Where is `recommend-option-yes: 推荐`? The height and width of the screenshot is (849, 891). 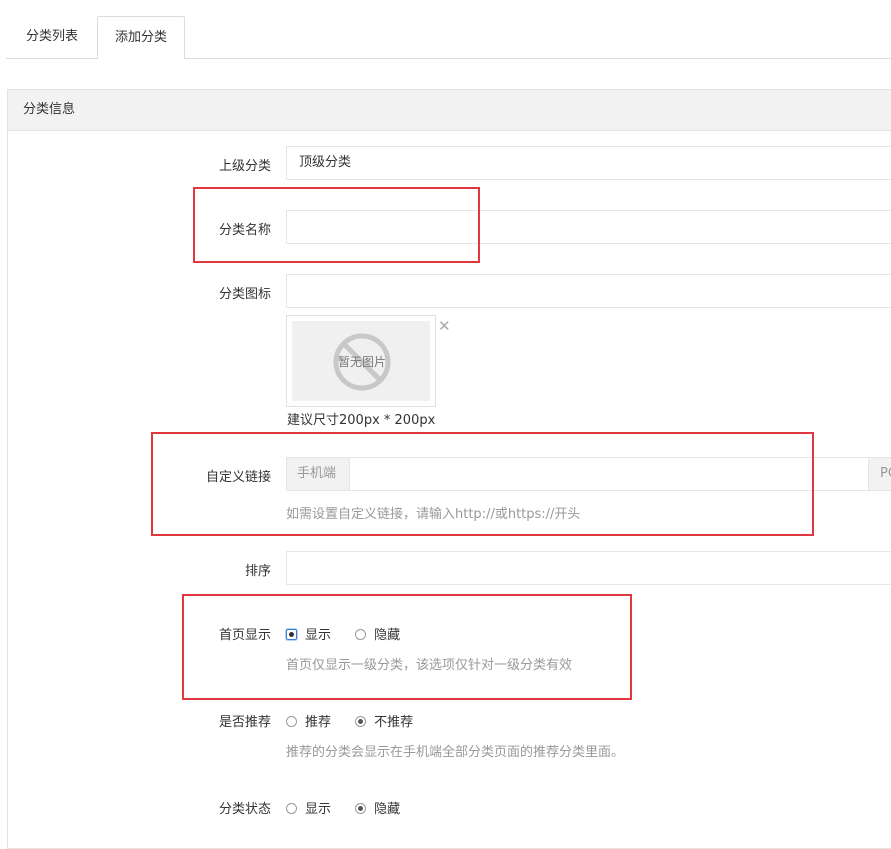 recommend-option-yes: 推荐 is located at coordinates (308, 720).